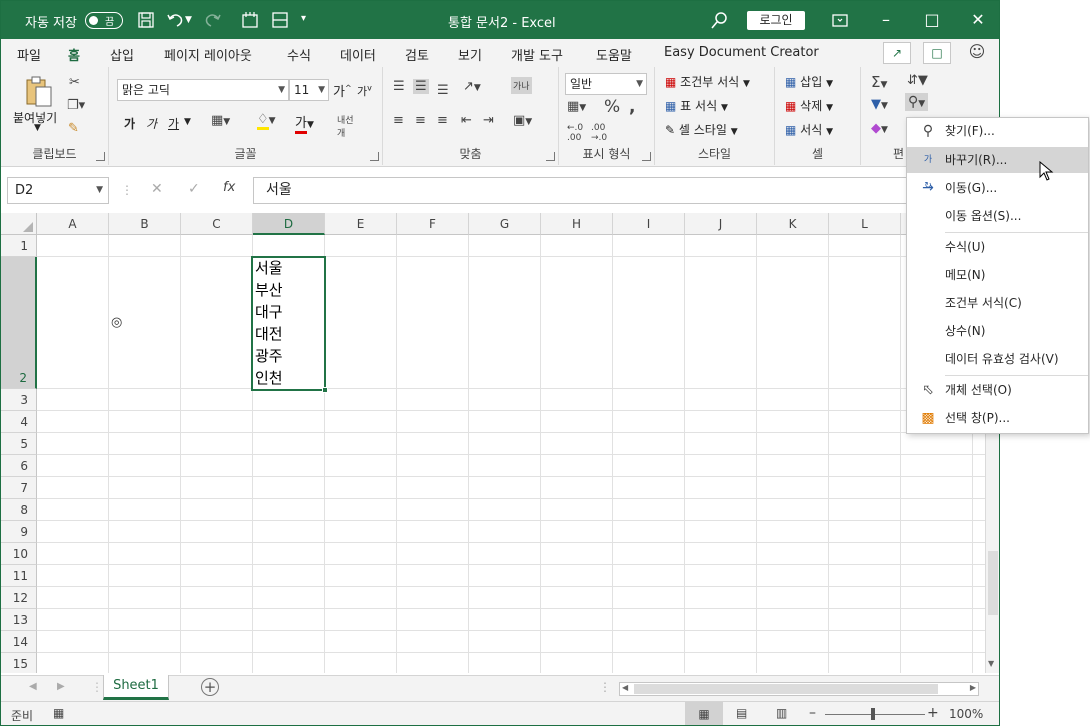 The width and height of the screenshot is (1090, 726). I want to click on tab-data: 데이터, so click(358, 54).